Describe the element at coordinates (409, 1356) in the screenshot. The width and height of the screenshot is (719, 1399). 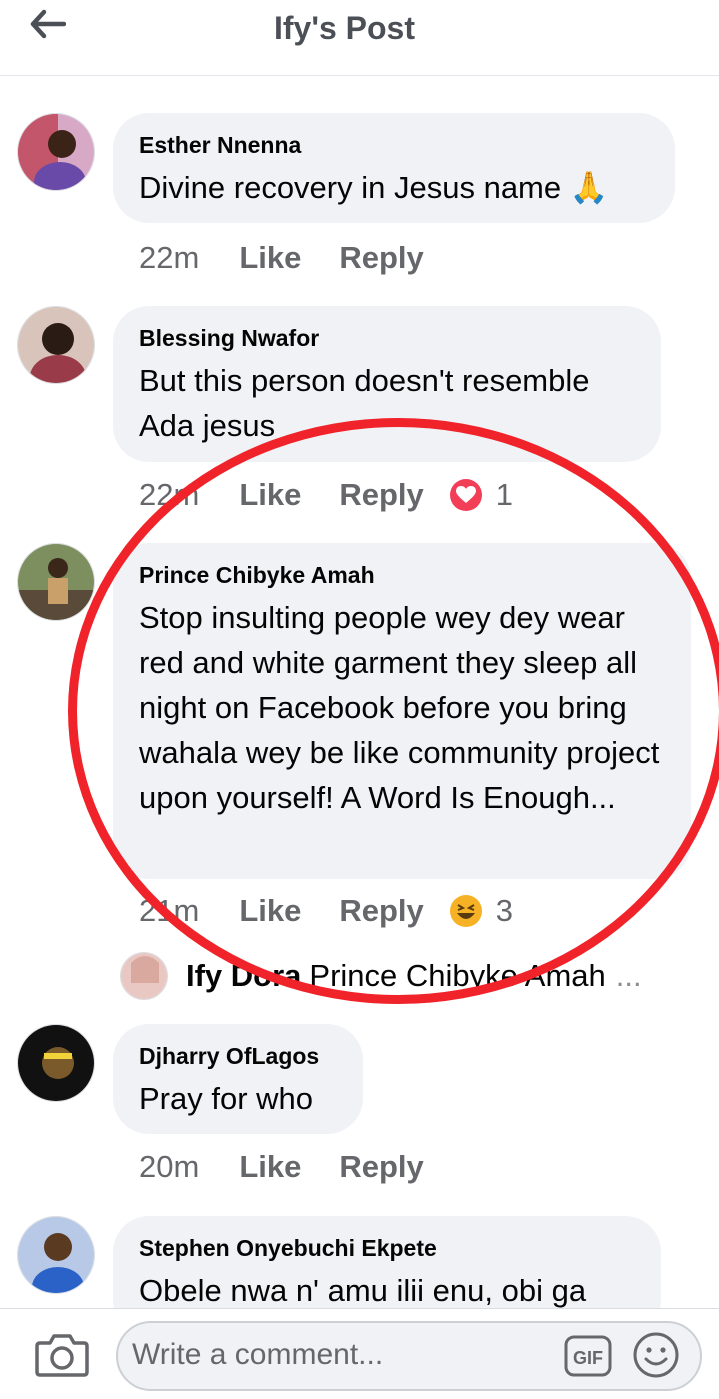
I see `comment-input: Write a comment... GIF` at that location.